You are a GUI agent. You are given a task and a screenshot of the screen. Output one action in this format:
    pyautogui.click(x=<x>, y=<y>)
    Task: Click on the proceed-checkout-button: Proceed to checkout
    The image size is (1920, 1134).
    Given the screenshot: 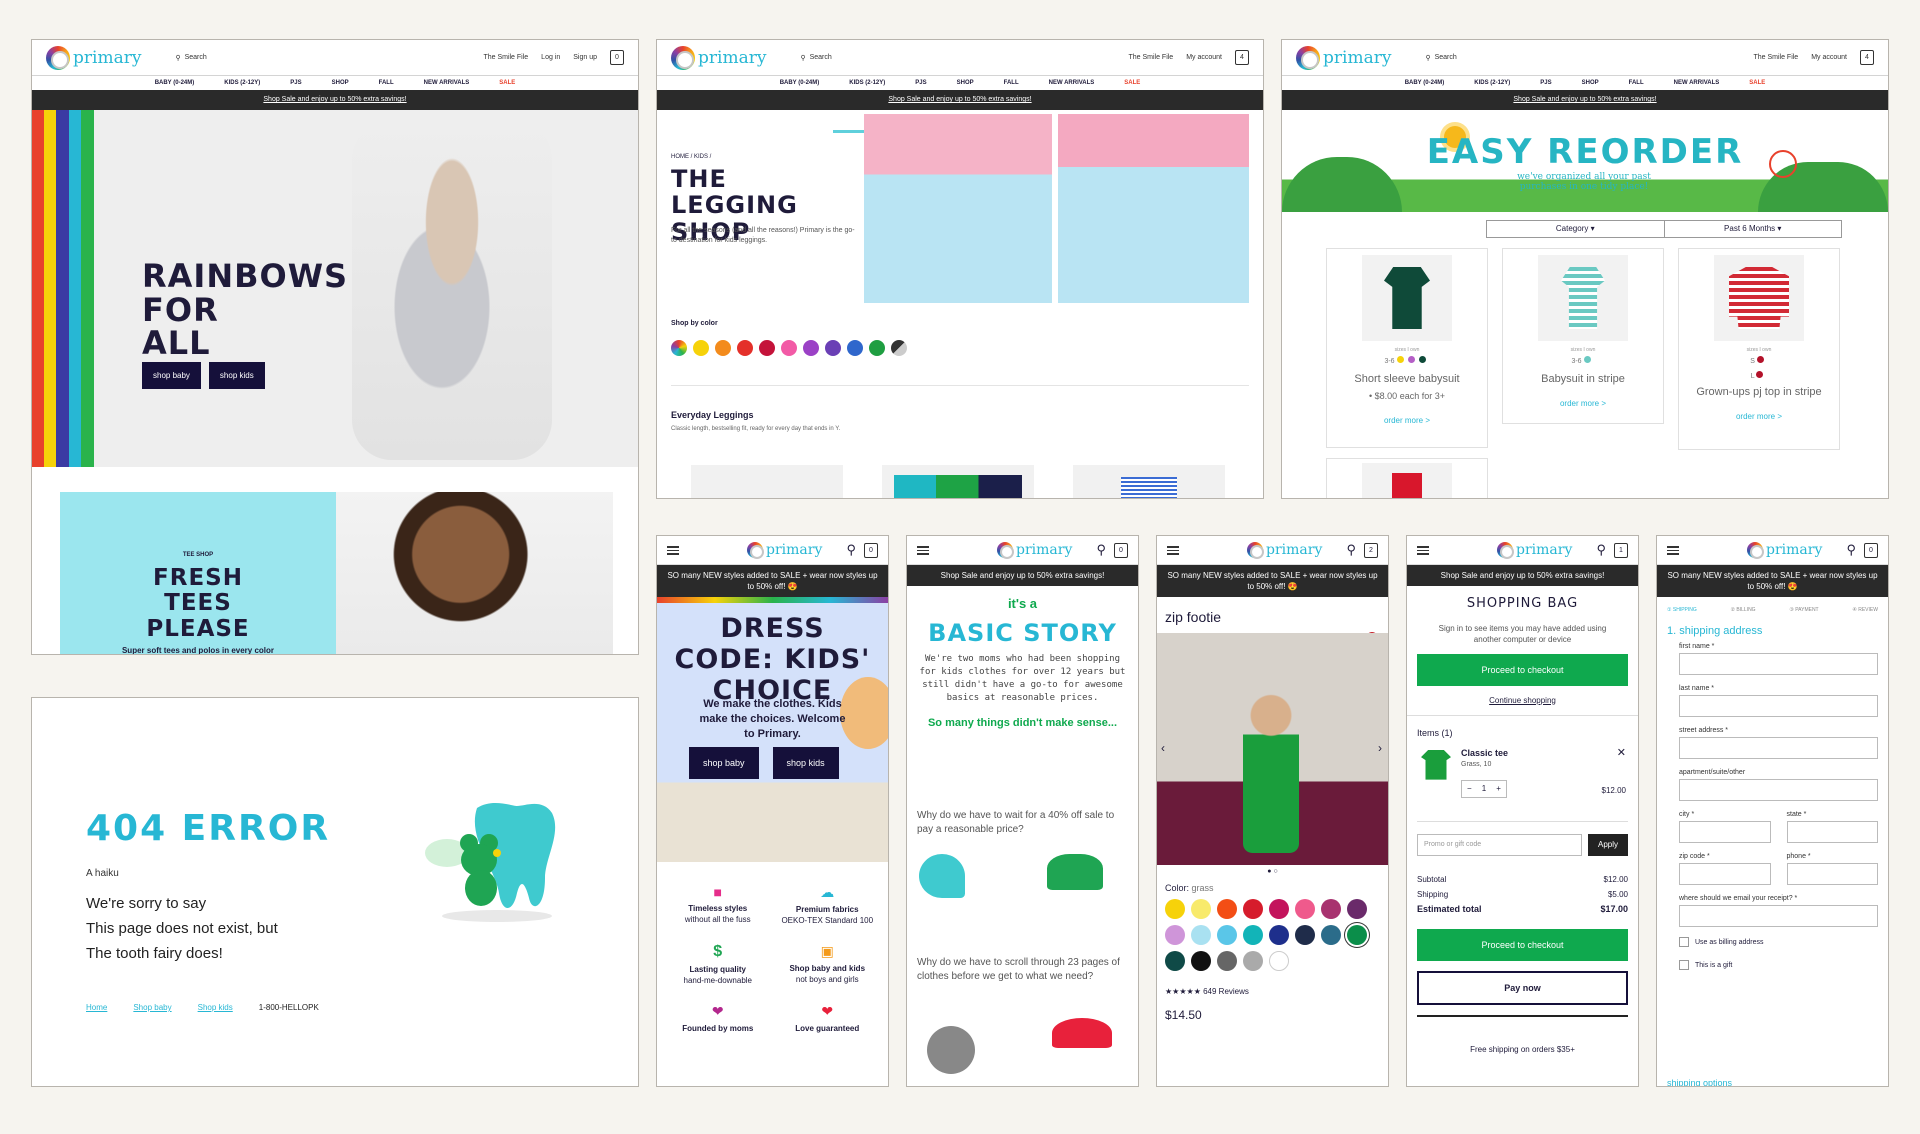 What is the action you would take?
    pyautogui.click(x=1522, y=669)
    